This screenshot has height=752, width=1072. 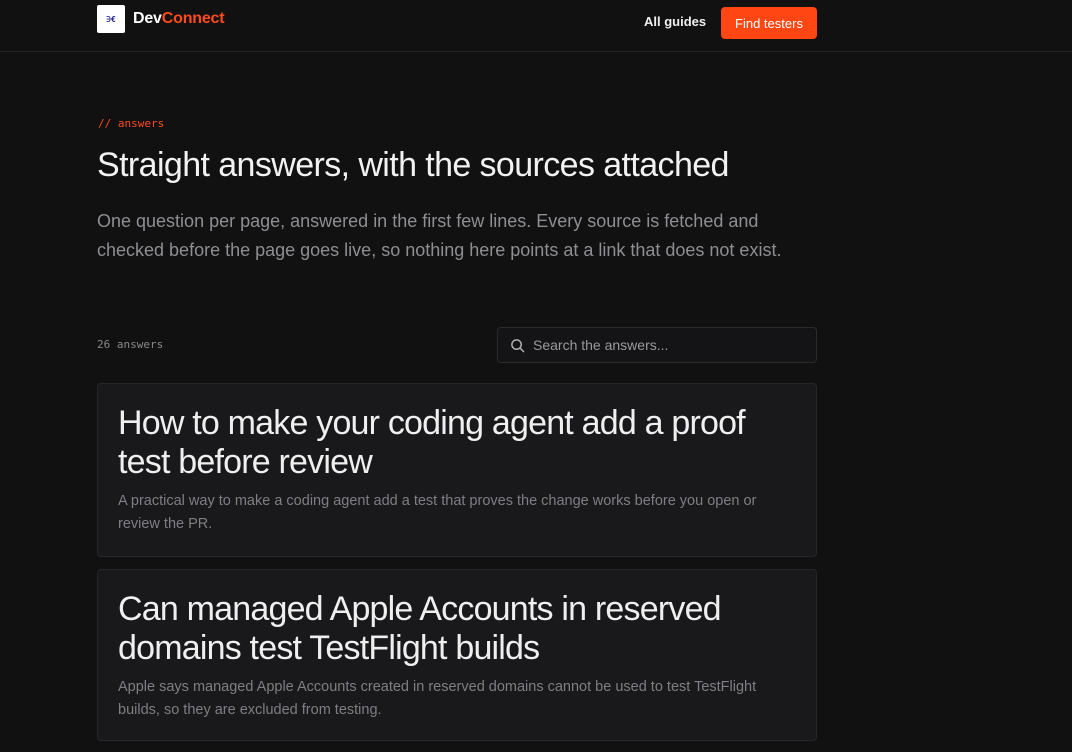 I want to click on search-input, so click(x=668, y=345).